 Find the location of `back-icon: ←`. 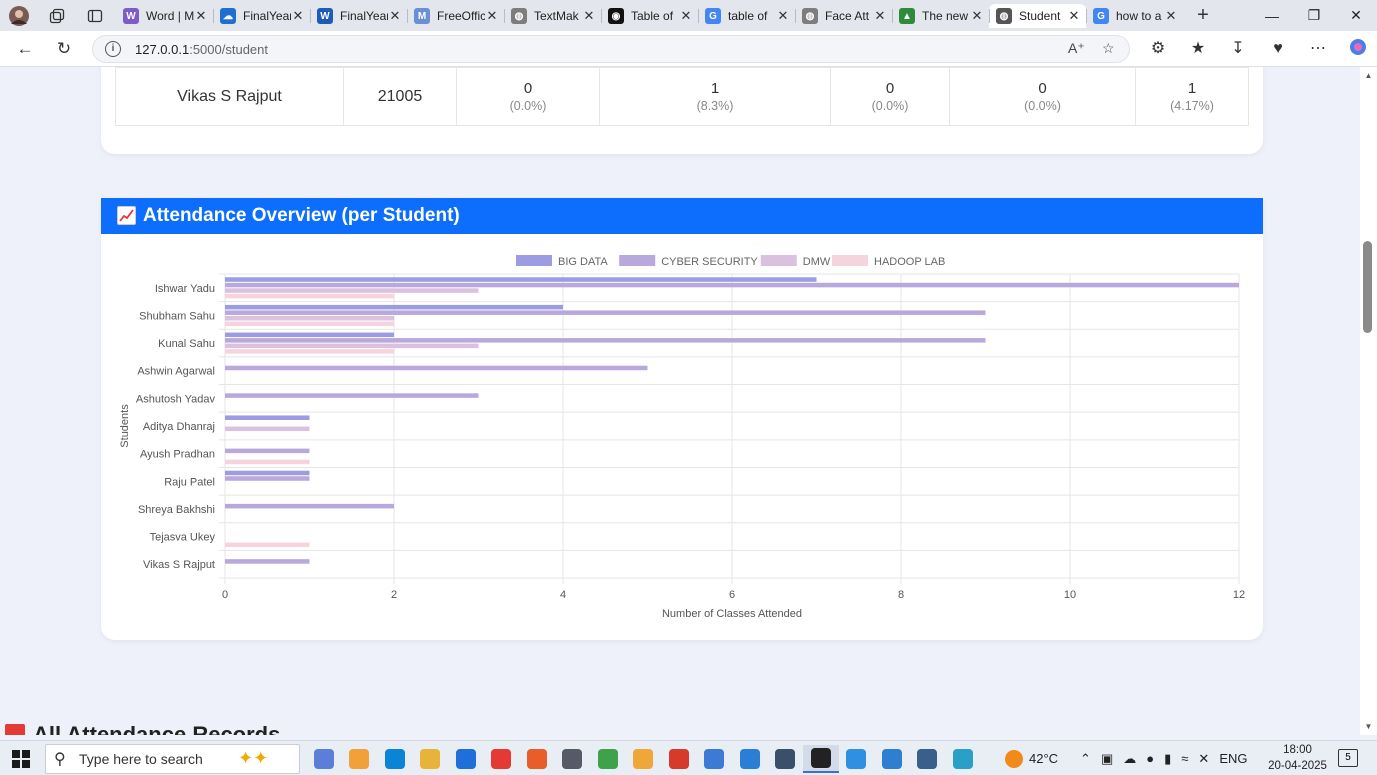

back-icon: ← is located at coordinates (25, 49).